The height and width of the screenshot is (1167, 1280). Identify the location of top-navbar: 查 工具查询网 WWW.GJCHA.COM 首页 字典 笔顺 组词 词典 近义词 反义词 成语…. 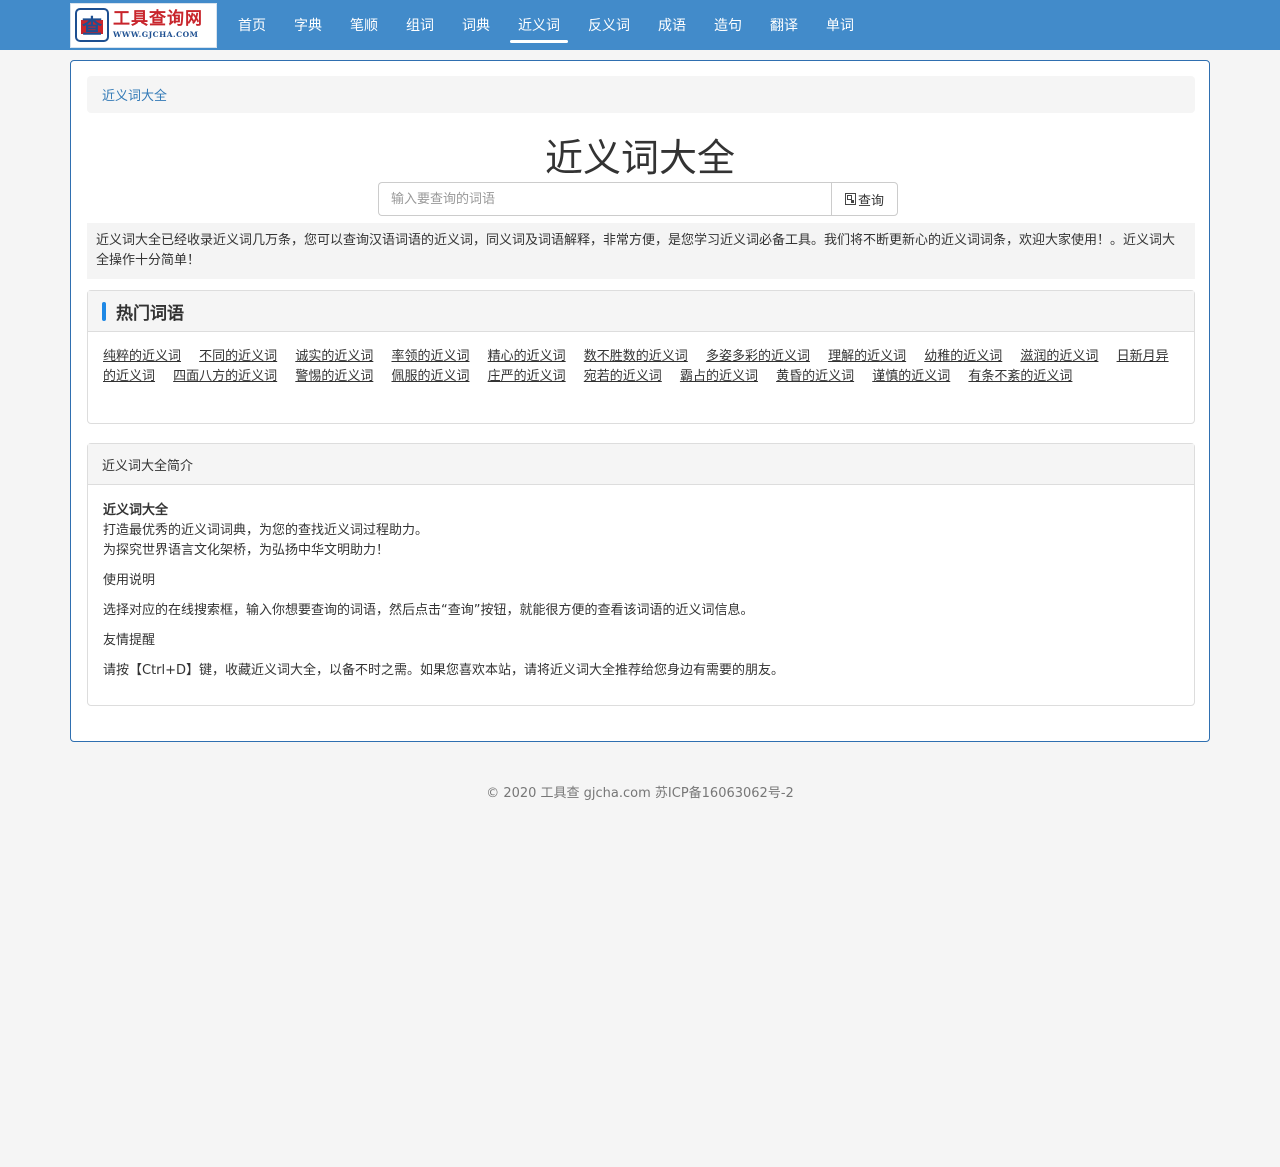
(640, 25).